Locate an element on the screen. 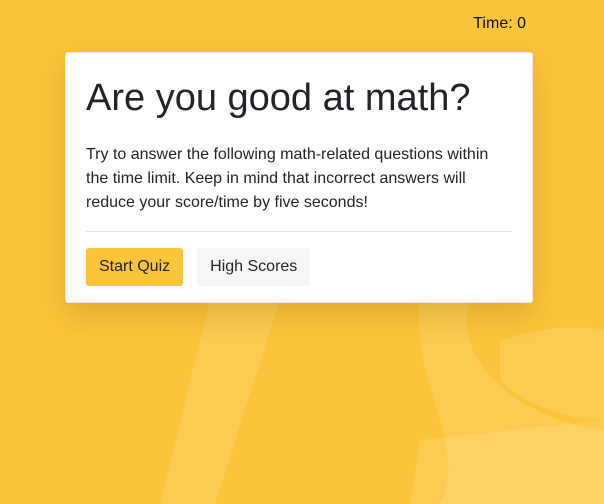 The height and width of the screenshot is (504, 604). high-scores-button: High Scores is located at coordinates (254, 266).